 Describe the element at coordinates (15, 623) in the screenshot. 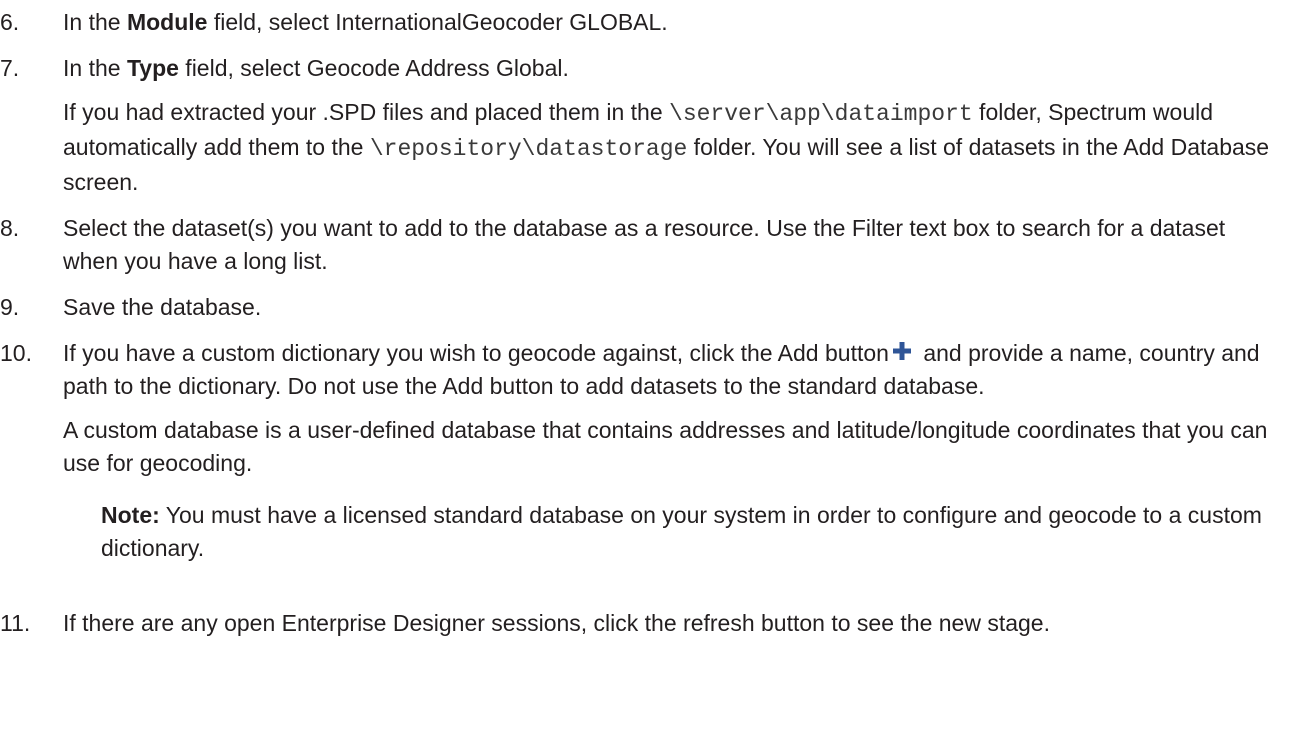

I see `step-number: 11.` at that location.